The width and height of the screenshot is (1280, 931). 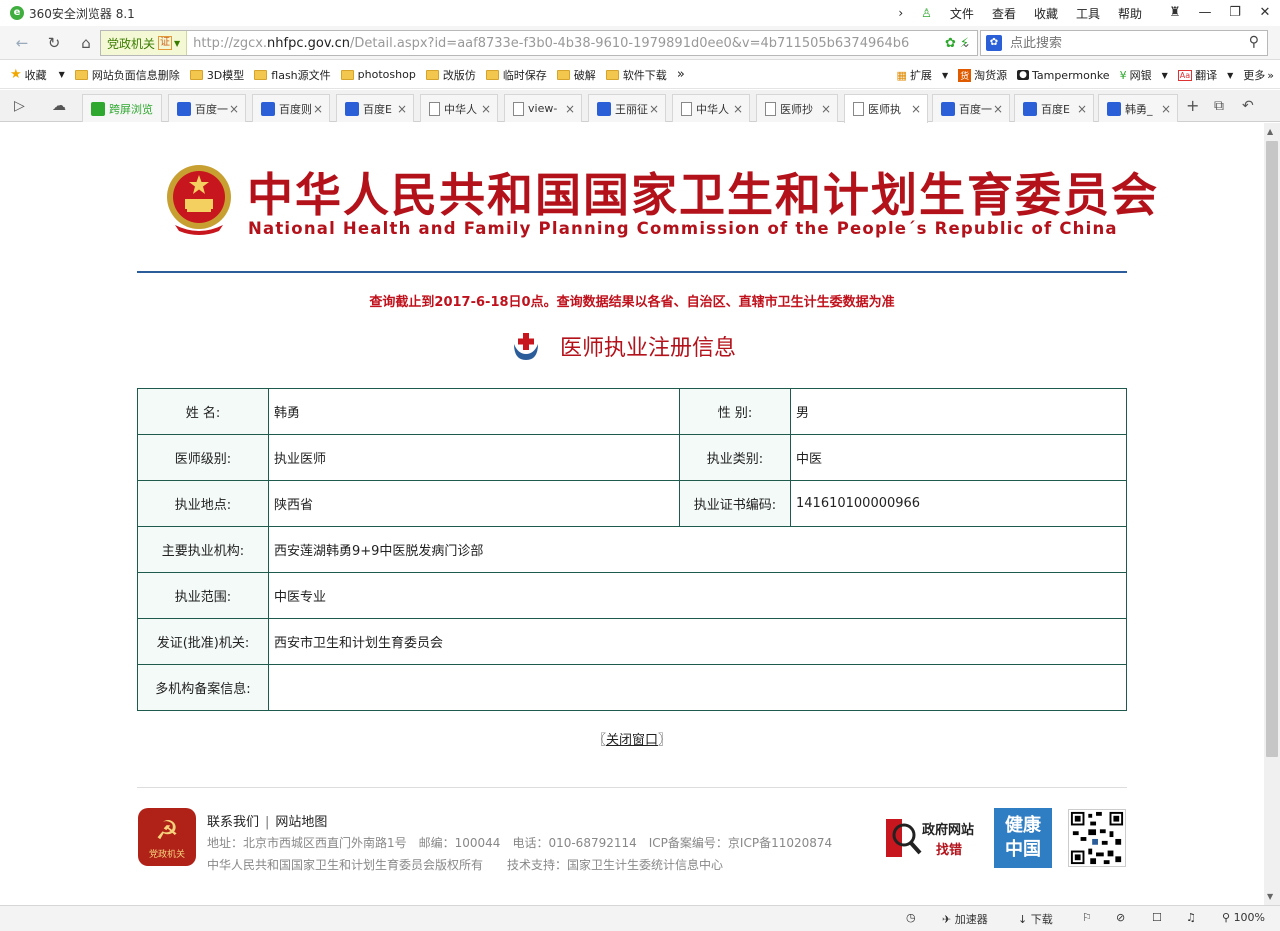 What do you see at coordinates (22, 43) in the screenshot?
I see `back-button: ←` at bounding box center [22, 43].